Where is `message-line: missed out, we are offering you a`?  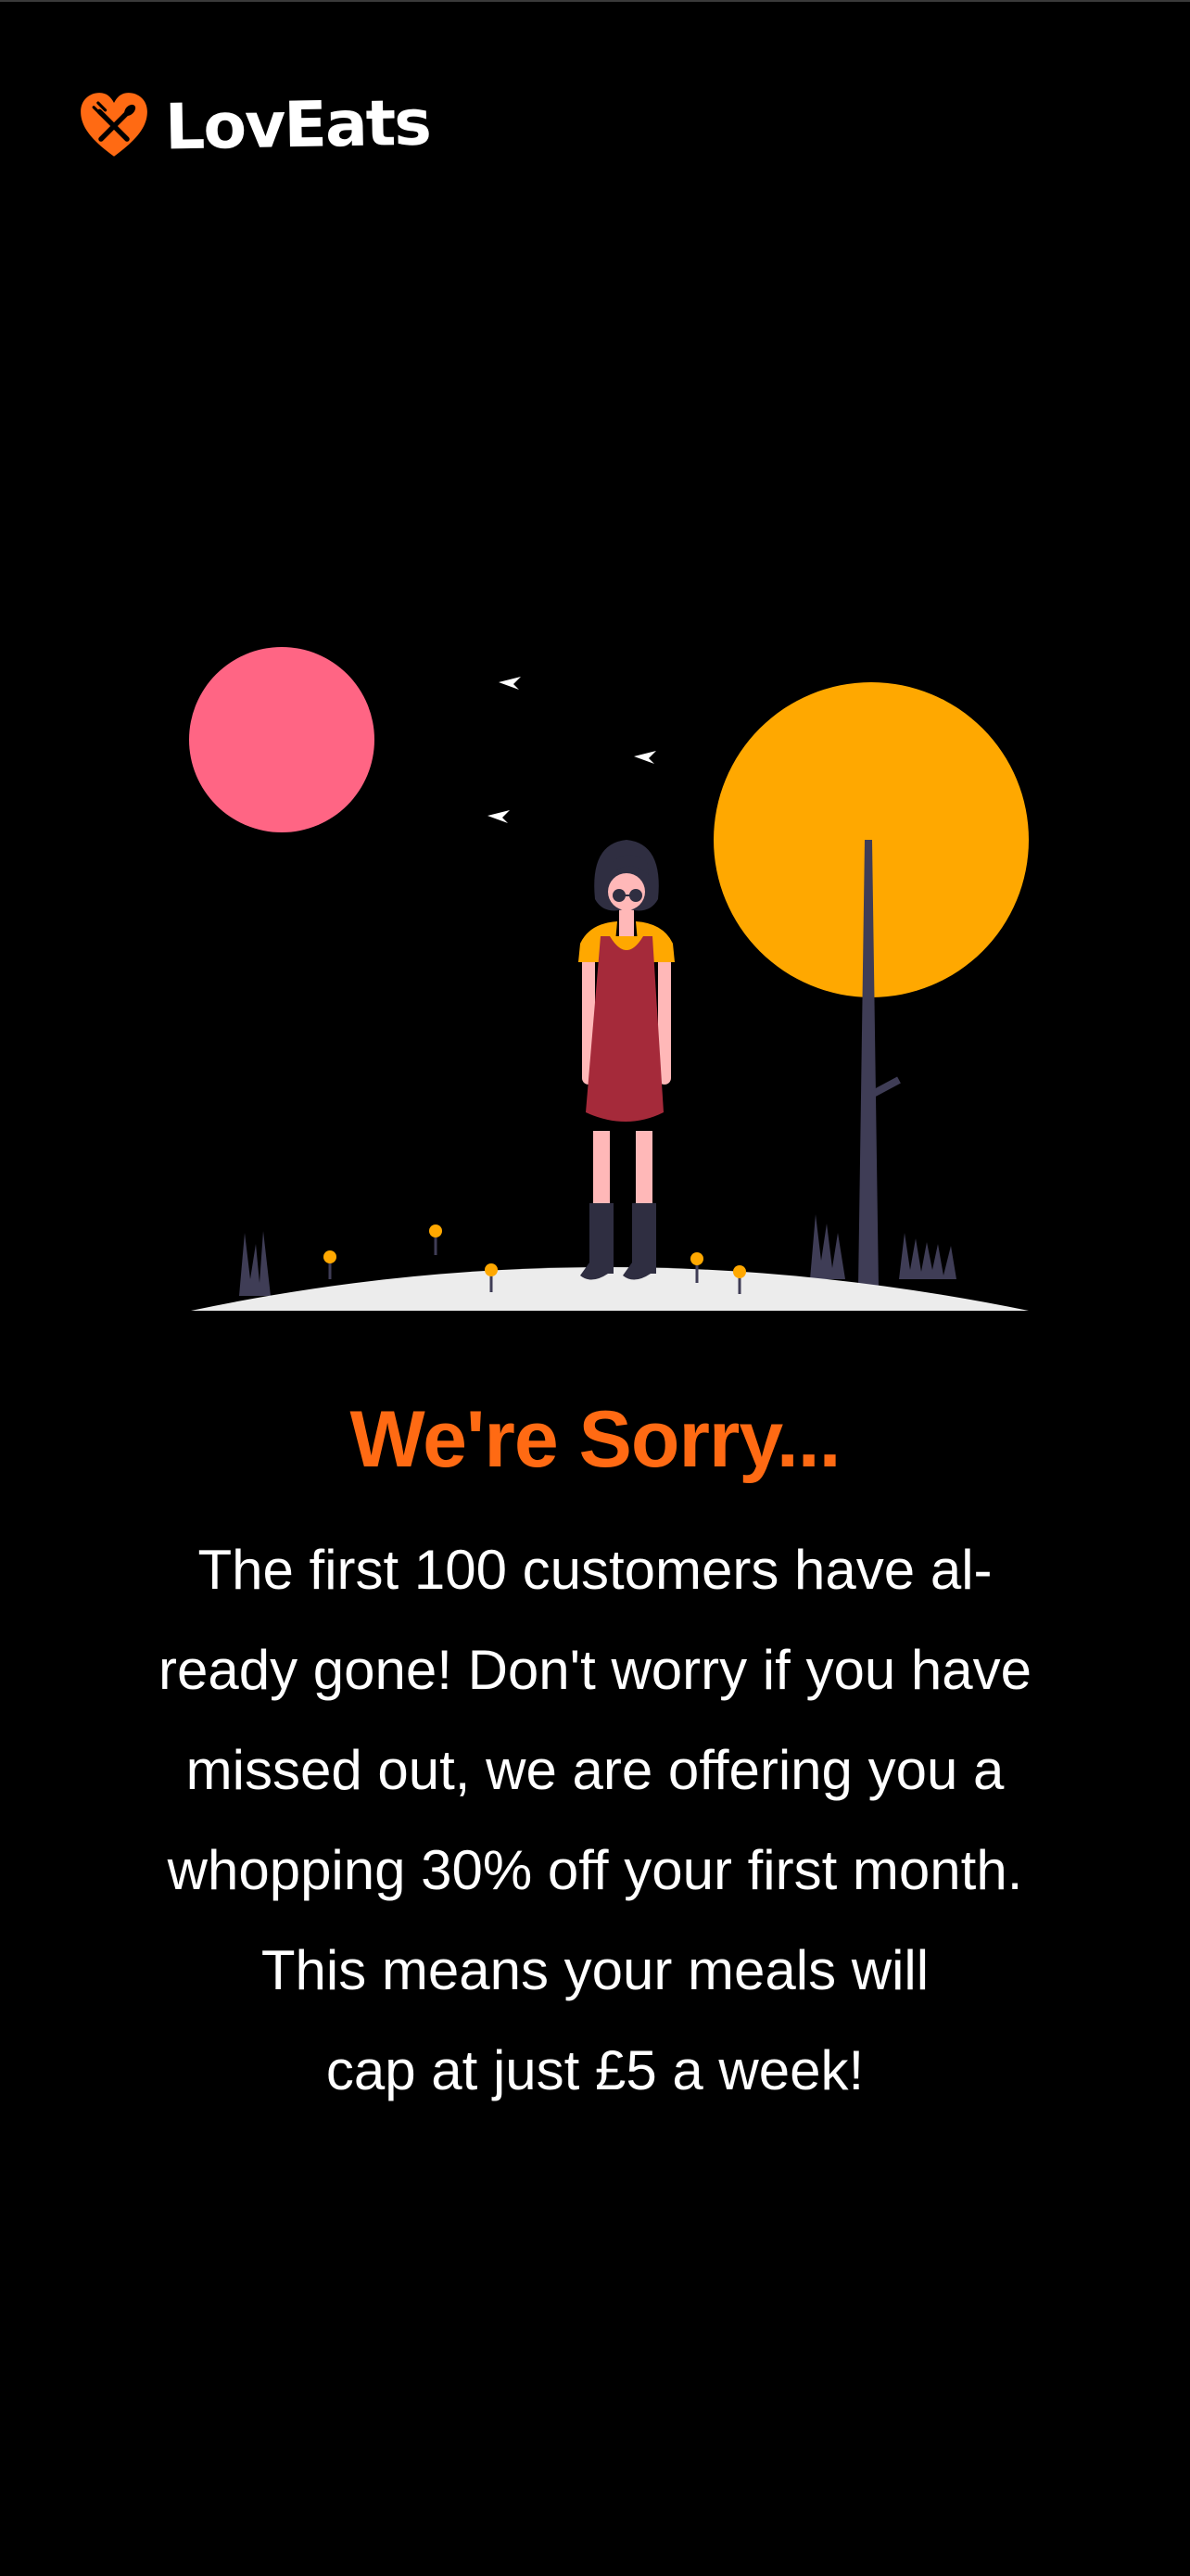
message-line: missed out, we are offering you a is located at coordinates (595, 1770).